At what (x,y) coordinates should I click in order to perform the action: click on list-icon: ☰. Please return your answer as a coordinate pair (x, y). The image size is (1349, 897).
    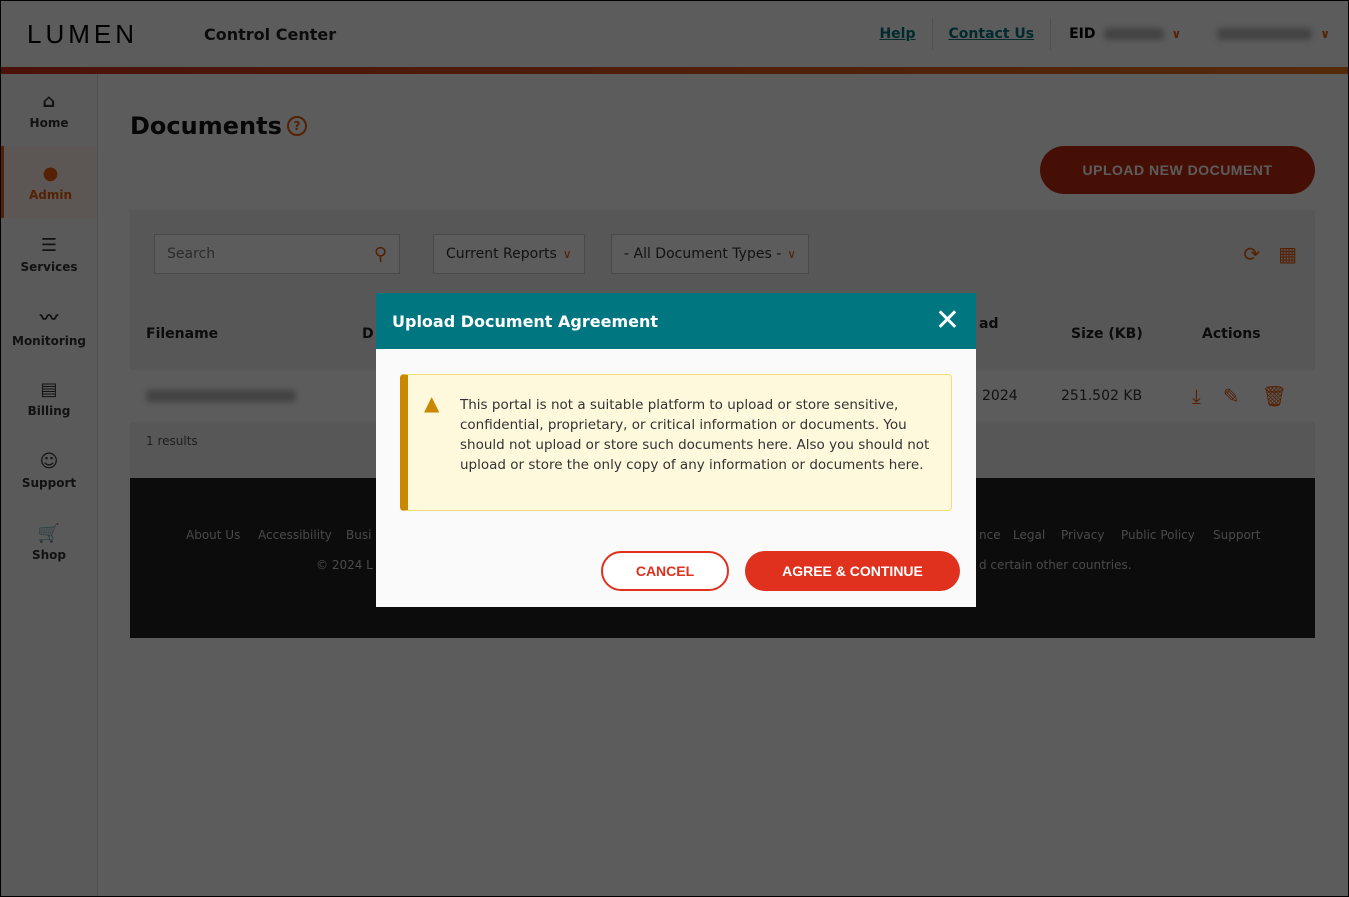
    Looking at the image, I should click on (49, 245).